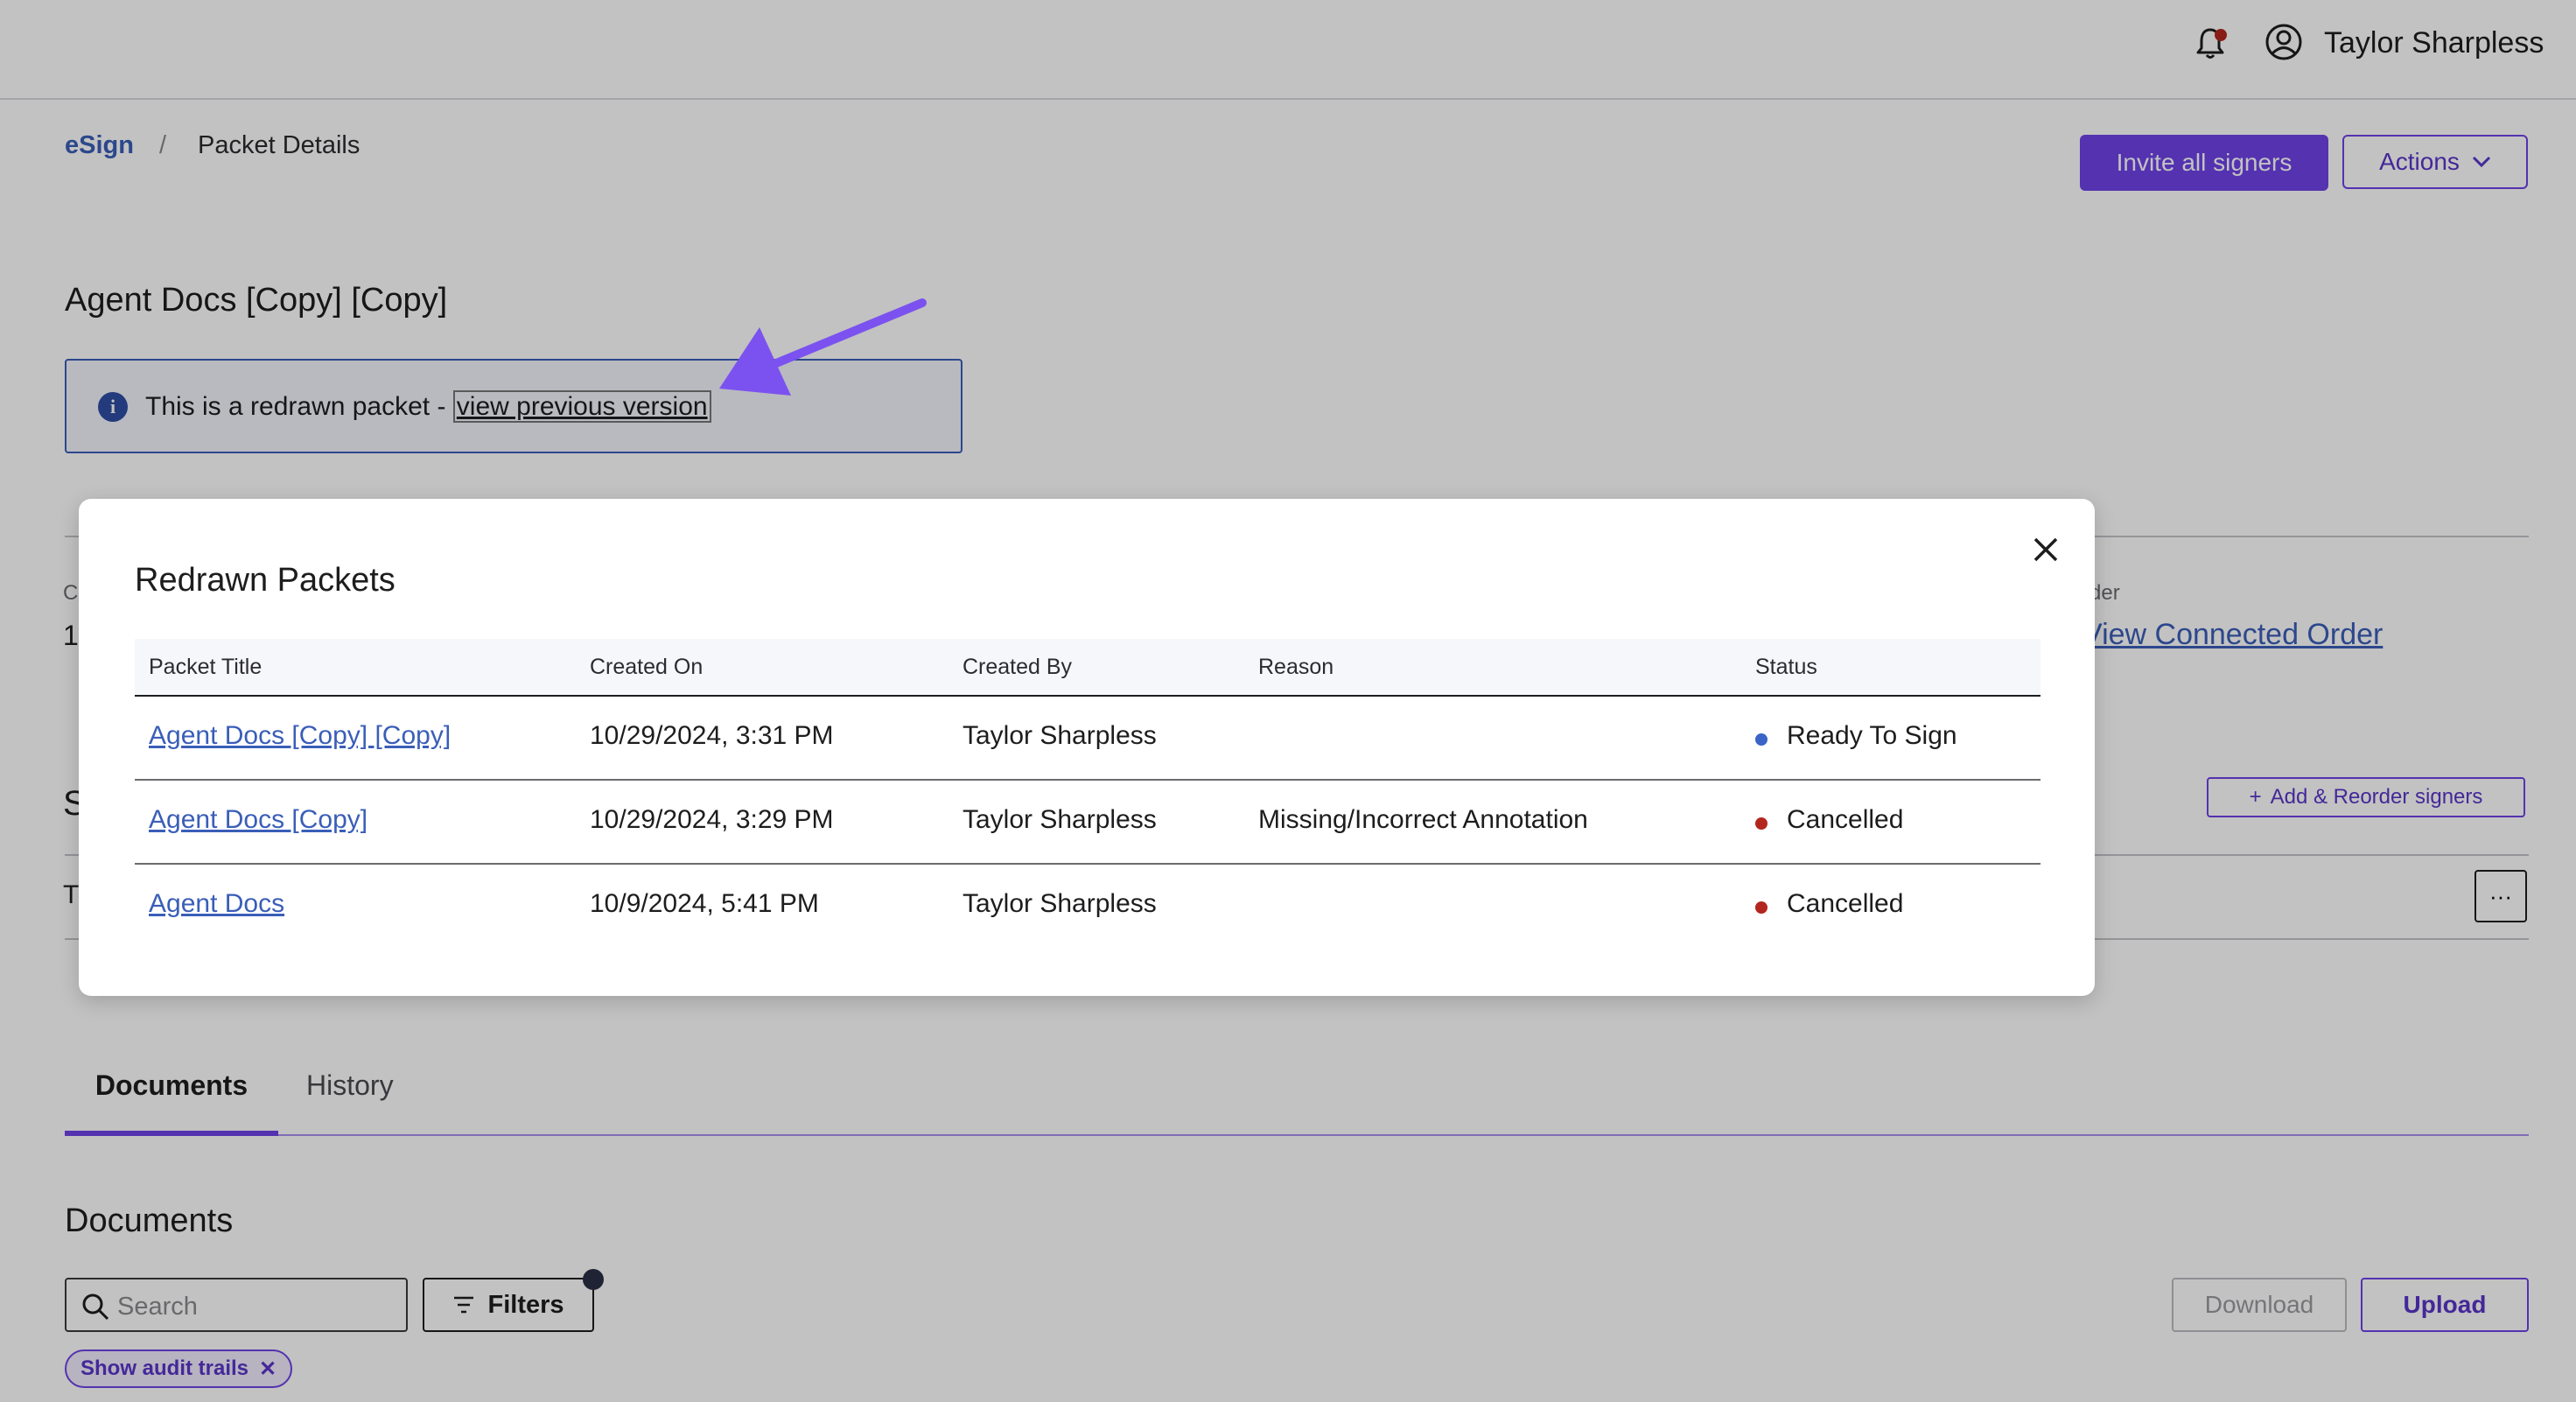 This screenshot has width=2576, height=1402. I want to click on created-on-cell: 10/9/2024, 5:41 PM, so click(704, 904).